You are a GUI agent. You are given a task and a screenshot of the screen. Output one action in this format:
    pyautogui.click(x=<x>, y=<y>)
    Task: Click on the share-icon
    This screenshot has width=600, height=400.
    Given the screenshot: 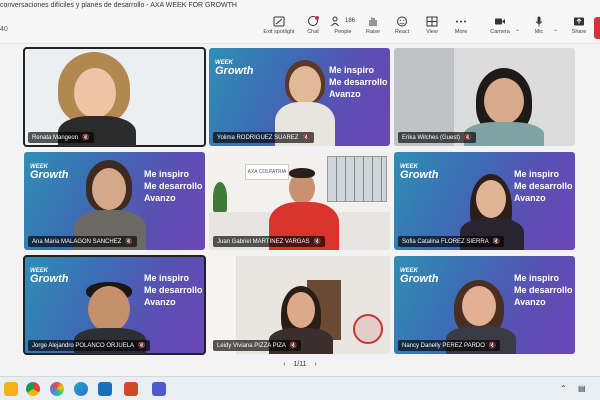 What is the action you would take?
    pyautogui.click(x=579, y=21)
    